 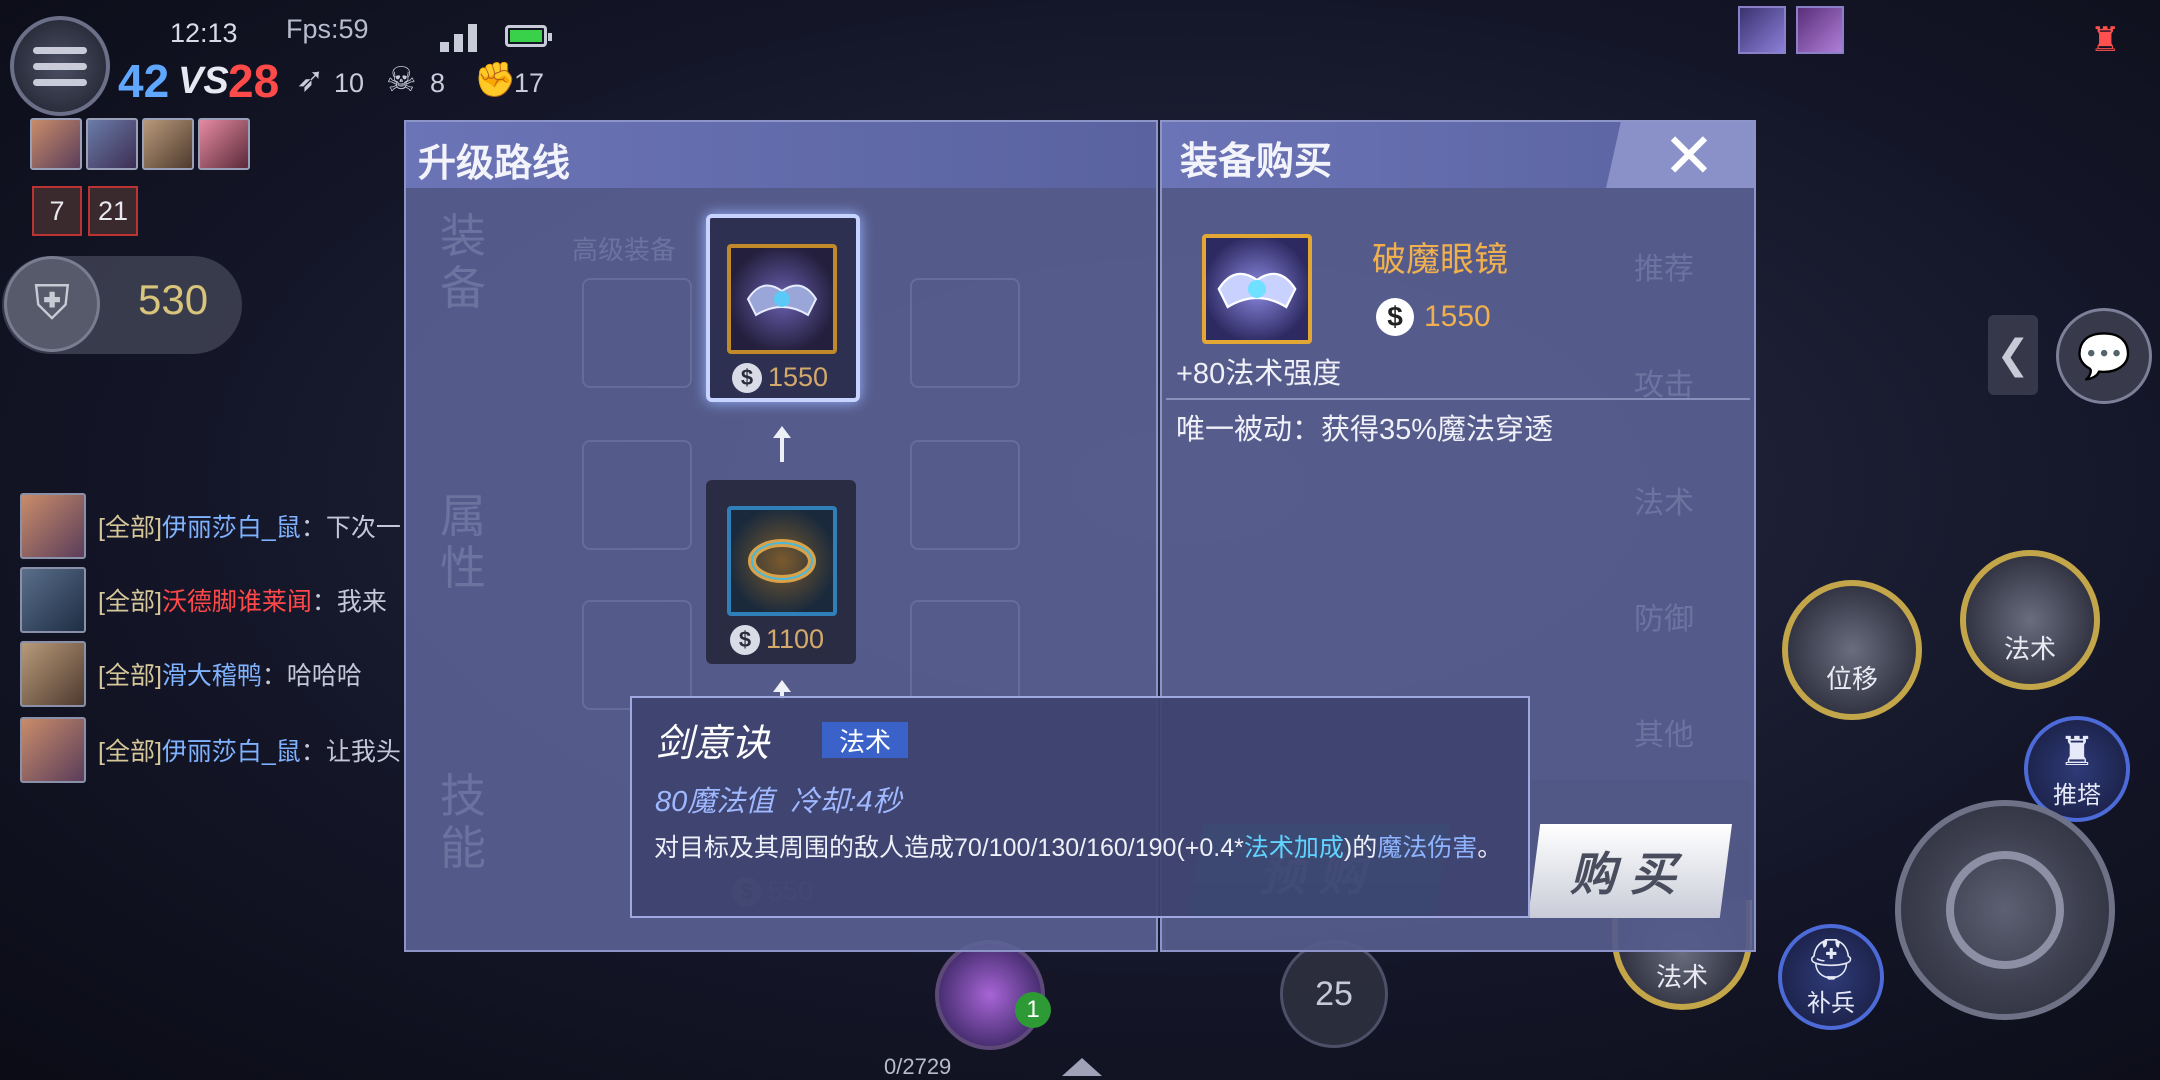 What do you see at coordinates (528, 36) in the screenshot?
I see `battery-icon` at bounding box center [528, 36].